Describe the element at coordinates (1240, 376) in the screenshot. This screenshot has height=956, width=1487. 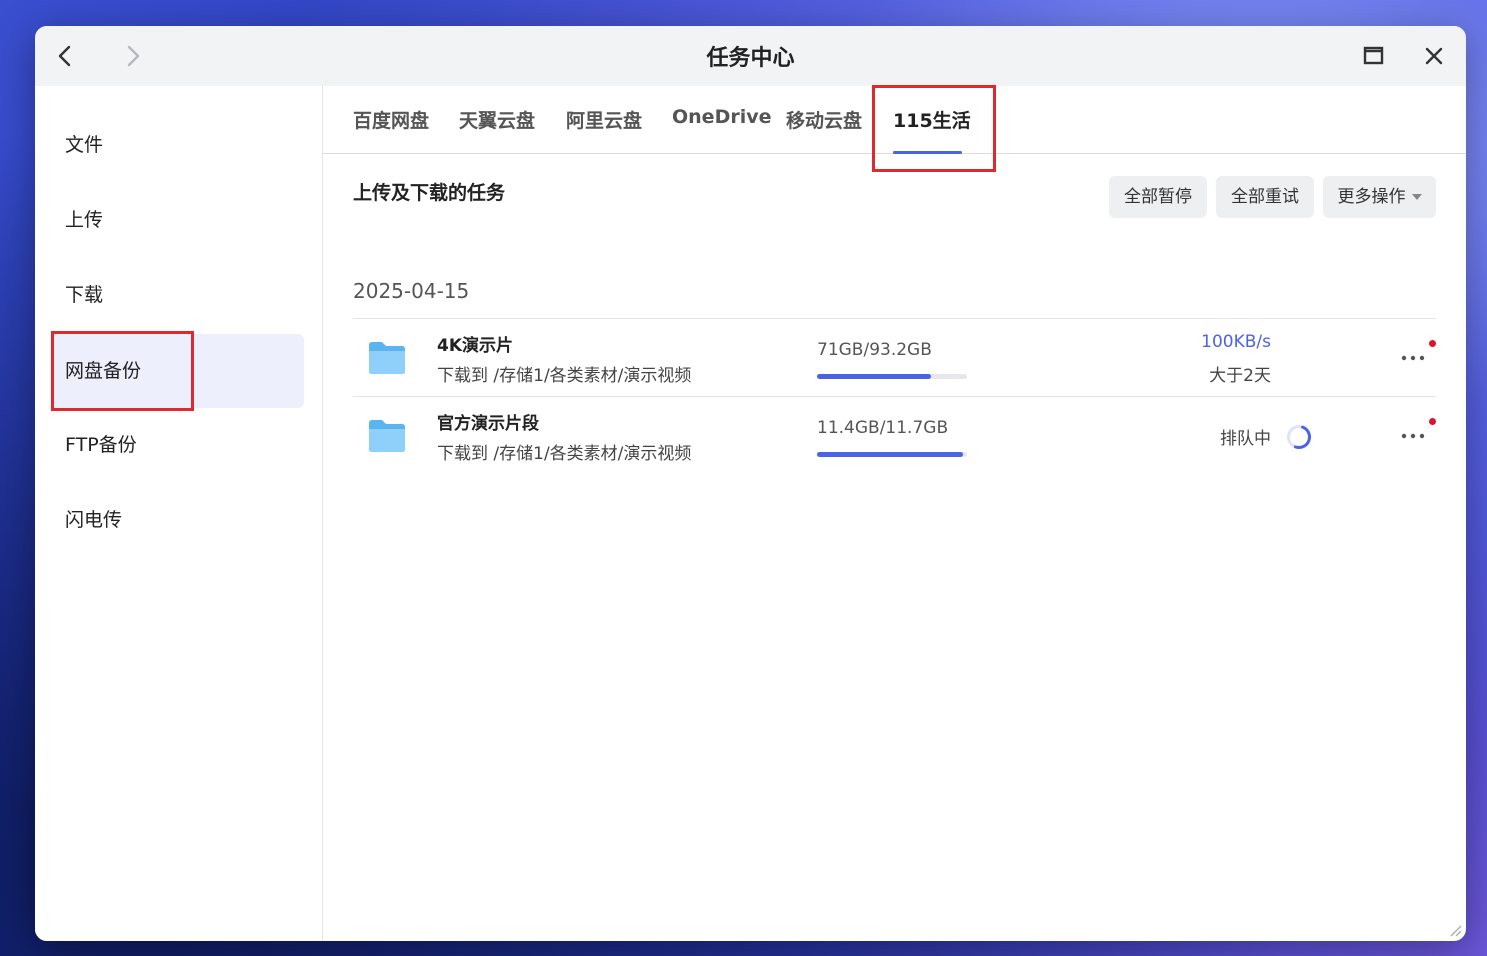
I see `time-remaining: 大于2天` at that location.